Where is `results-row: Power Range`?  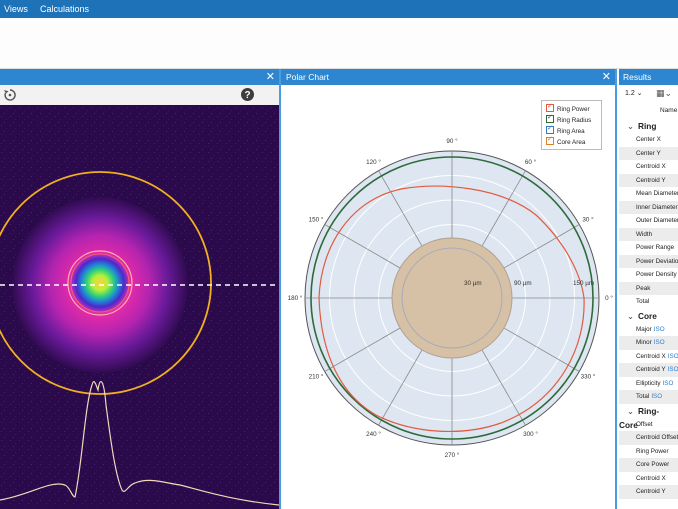 results-row: Power Range is located at coordinates (648, 248).